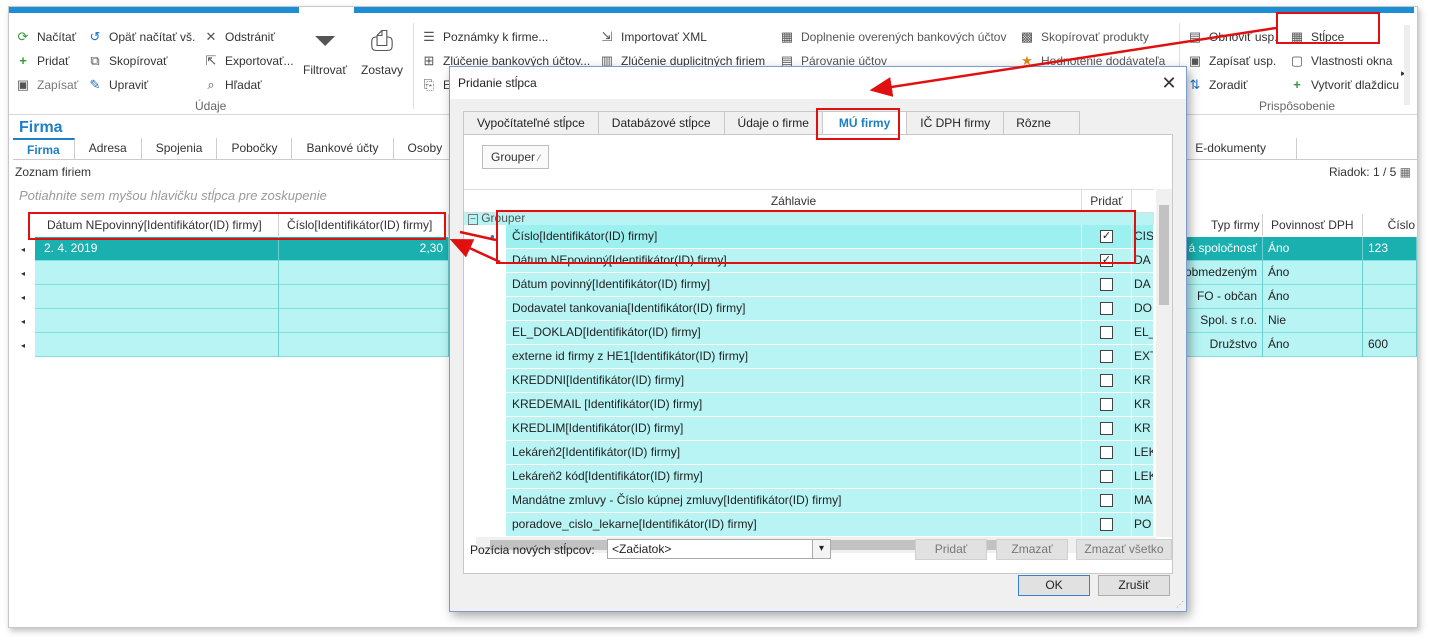 This screenshot has height=640, width=1431. What do you see at coordinates (1180, 604) in the screenshot?
I see `resize-grip-icon: ⋰` at bounding box center [1180, 604].